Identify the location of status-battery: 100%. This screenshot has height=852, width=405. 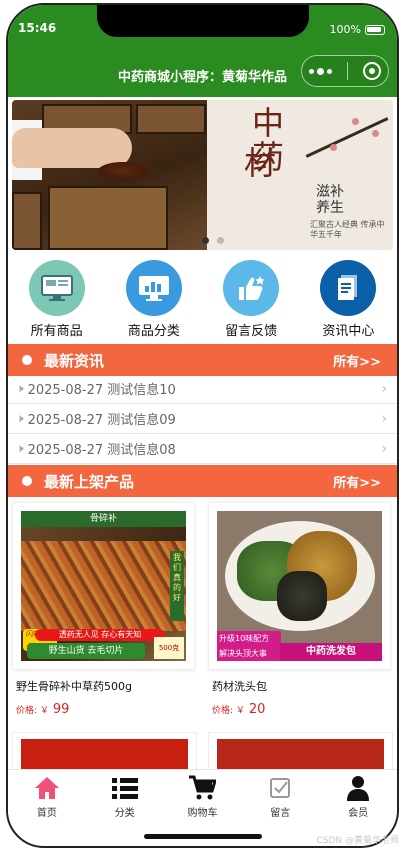
(357, 29).